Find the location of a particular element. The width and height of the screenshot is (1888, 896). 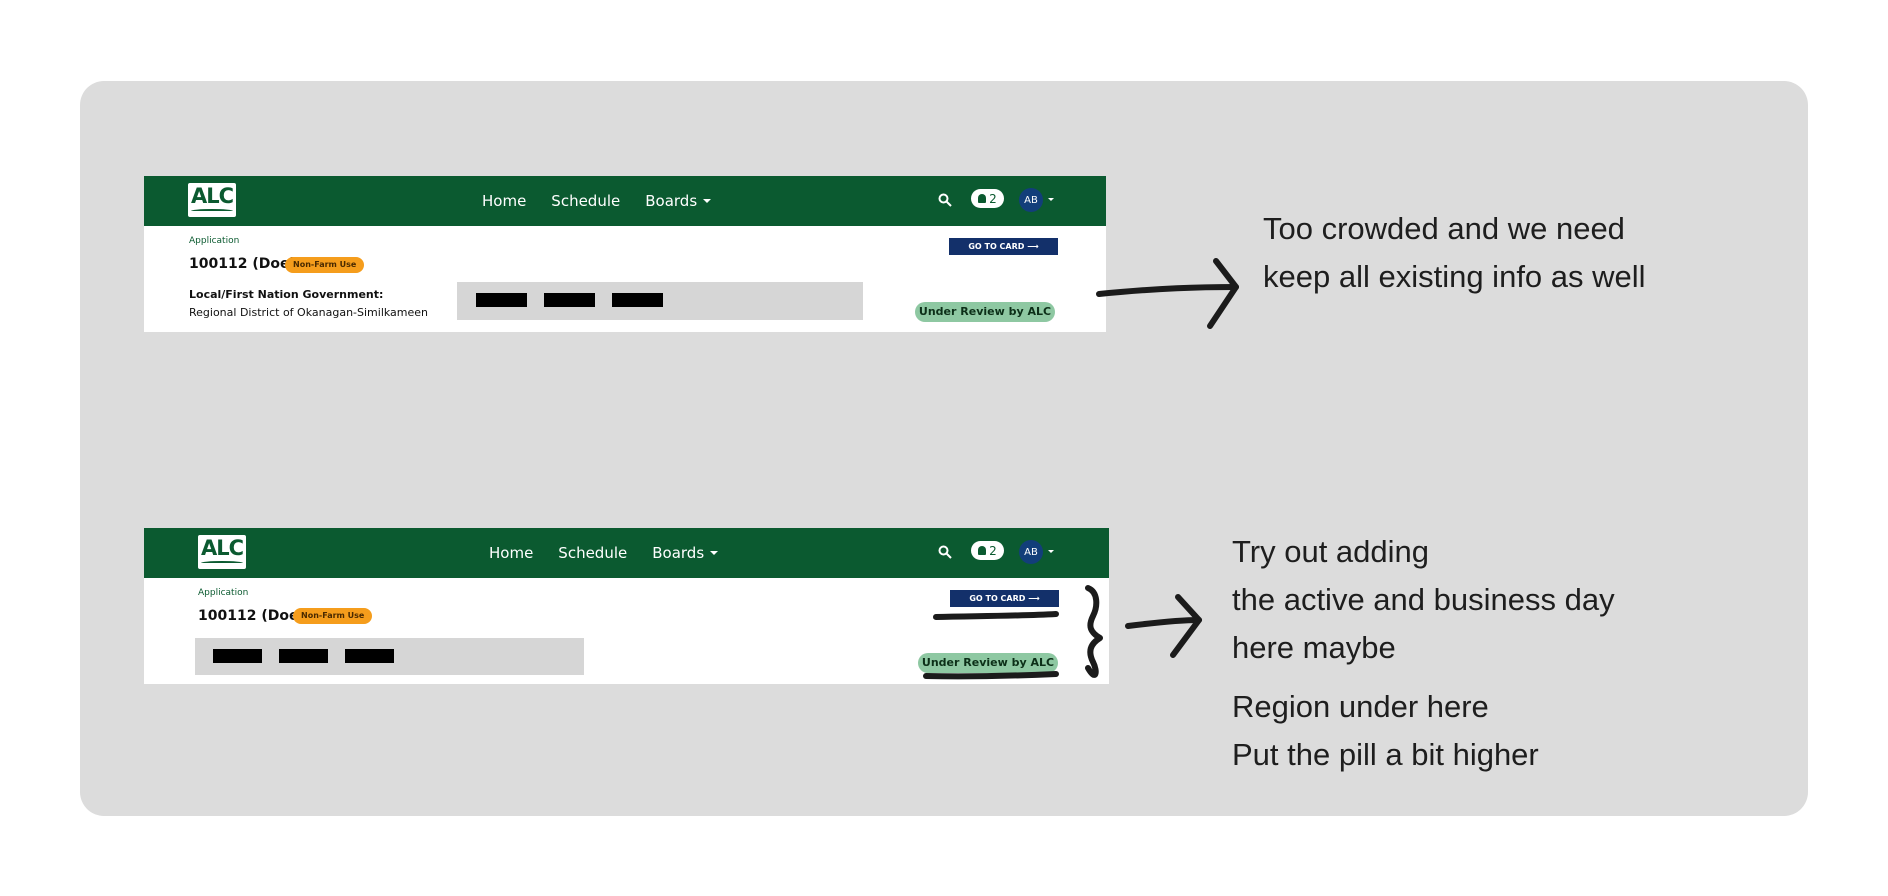

curly-brace is located at coordinates (1094, 631).